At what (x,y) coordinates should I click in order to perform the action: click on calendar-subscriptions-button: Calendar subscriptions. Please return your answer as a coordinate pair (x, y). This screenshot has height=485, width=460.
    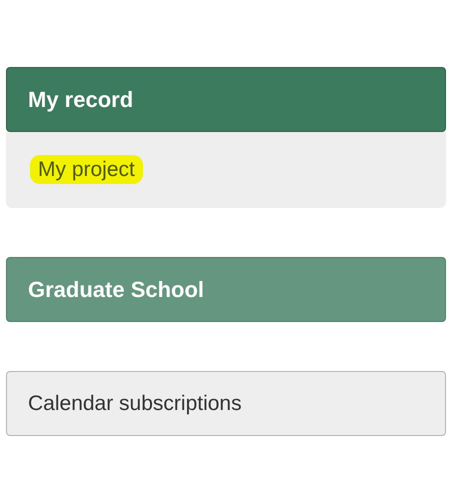
    Looking at the image, I should click on (226, 403).